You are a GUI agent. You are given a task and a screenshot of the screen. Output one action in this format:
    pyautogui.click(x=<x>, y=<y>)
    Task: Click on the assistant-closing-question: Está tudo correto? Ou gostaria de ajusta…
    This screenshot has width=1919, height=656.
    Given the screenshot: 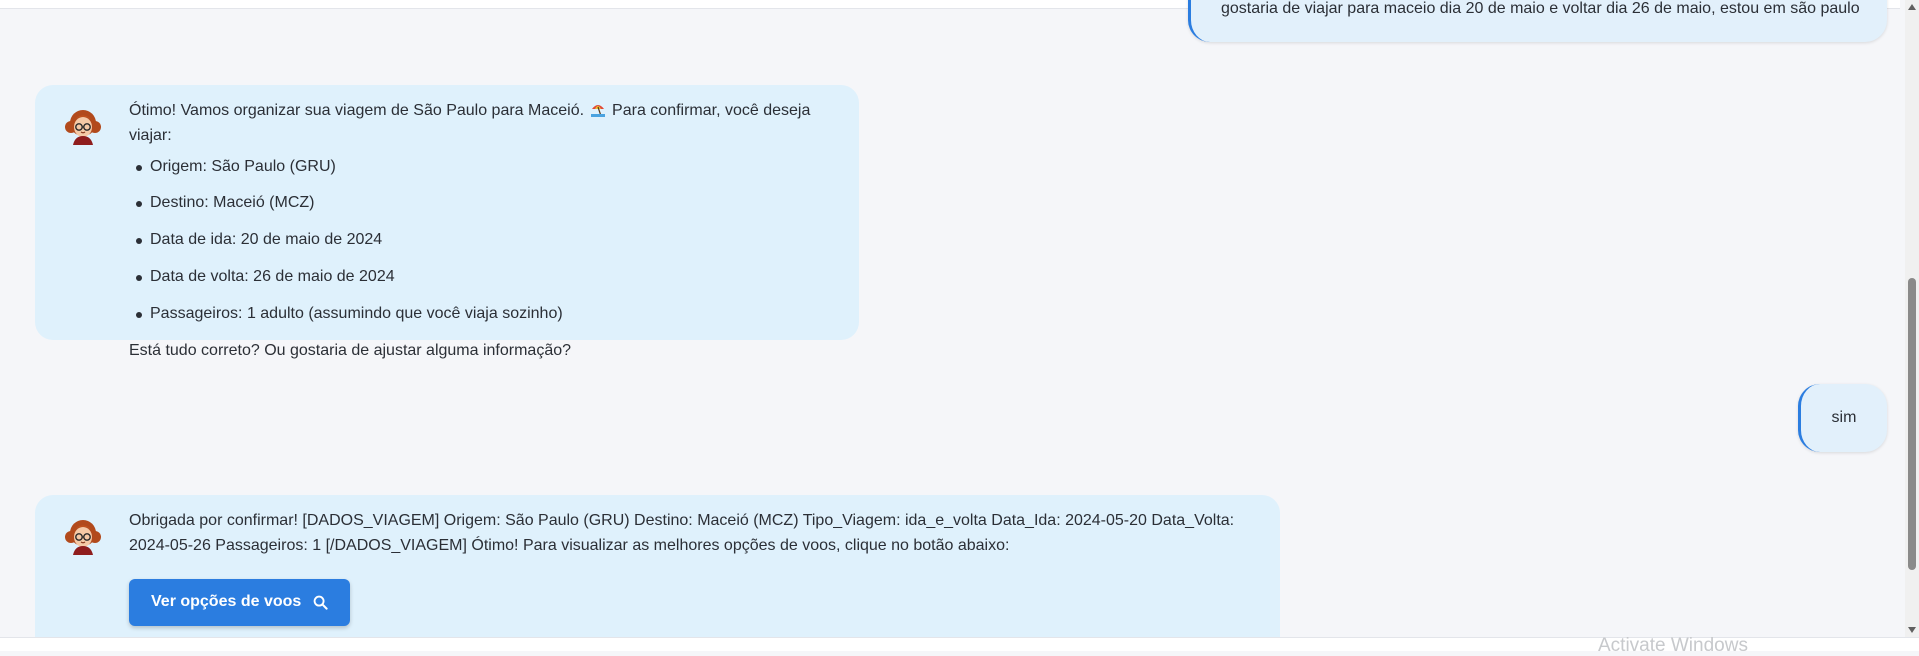 What is the action you would take?
    pyautogui.click(x=350, y=350)
    